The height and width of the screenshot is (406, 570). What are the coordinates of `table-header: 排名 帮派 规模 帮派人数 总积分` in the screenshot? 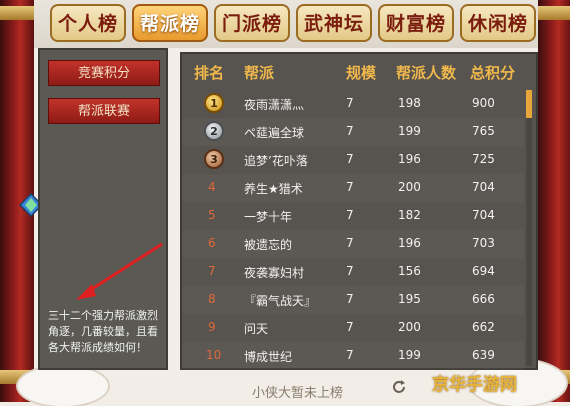 It's located at (359, 72).